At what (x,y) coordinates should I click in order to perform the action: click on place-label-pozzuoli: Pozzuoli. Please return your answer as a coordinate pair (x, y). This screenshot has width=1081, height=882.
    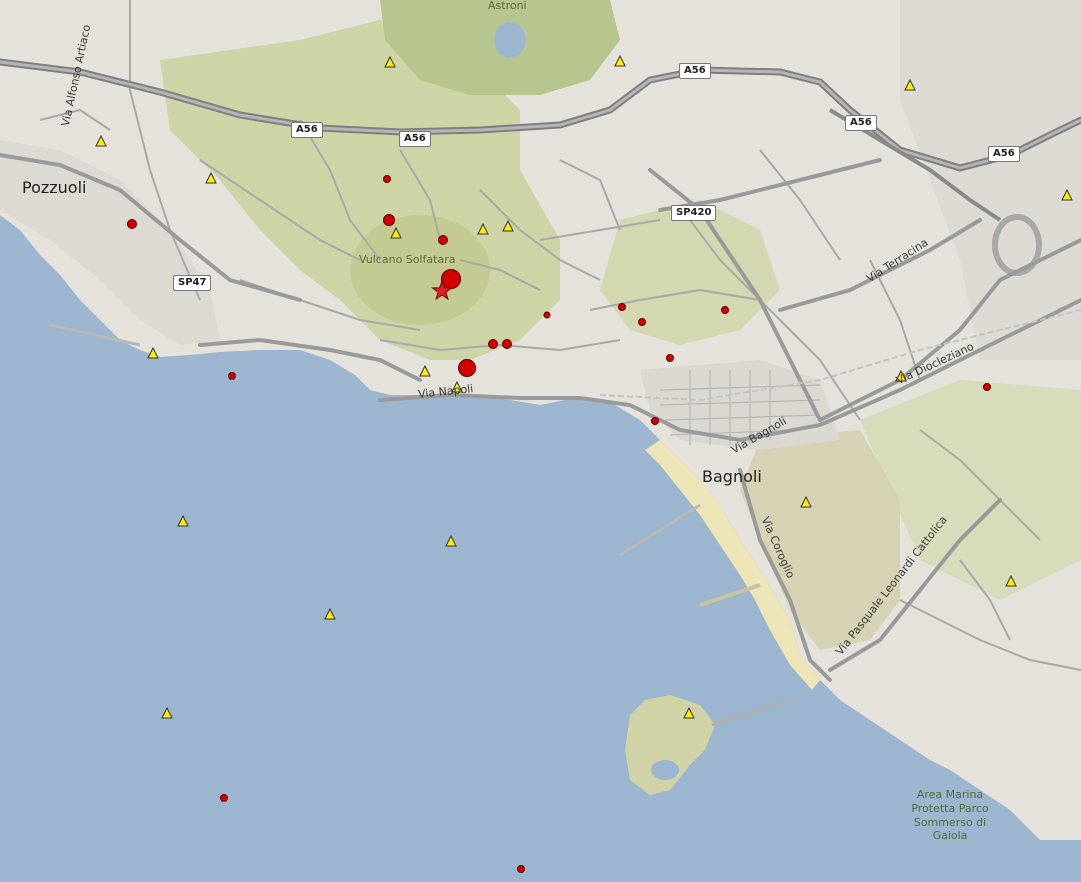
    Looking at the image, I should click on (54, 187).